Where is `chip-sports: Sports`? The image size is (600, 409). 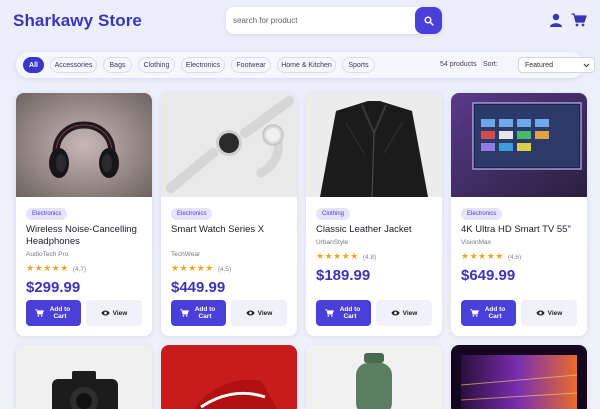
chip-sports: Sports is located at coordinates (358, 65).